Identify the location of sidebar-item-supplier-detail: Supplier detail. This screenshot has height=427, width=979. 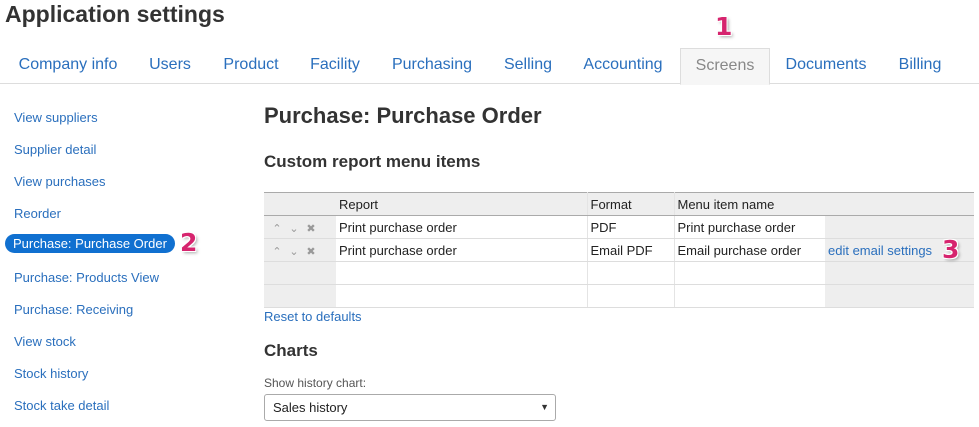
(55, 149).